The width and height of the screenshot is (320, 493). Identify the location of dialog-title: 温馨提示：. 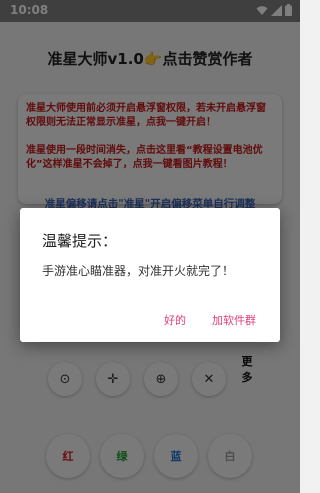
(80, 241).